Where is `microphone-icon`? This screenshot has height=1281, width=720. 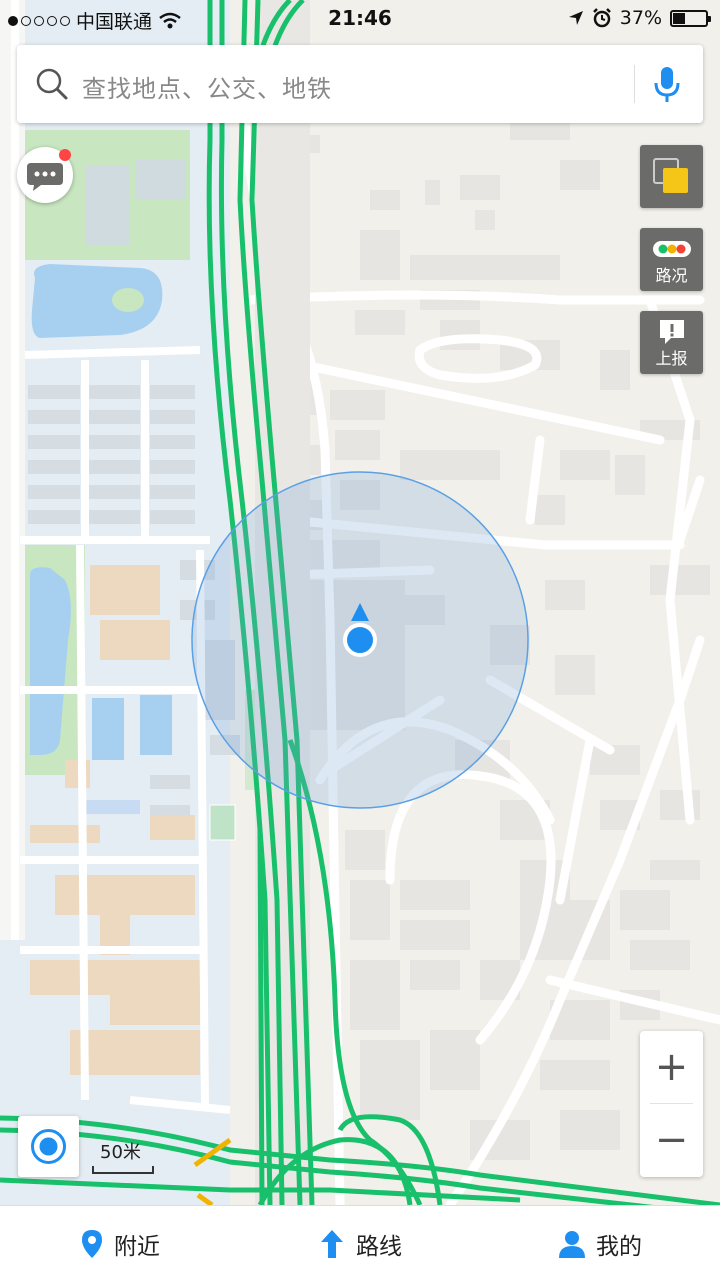 microphone-icon is located at coordinates (667, 85).